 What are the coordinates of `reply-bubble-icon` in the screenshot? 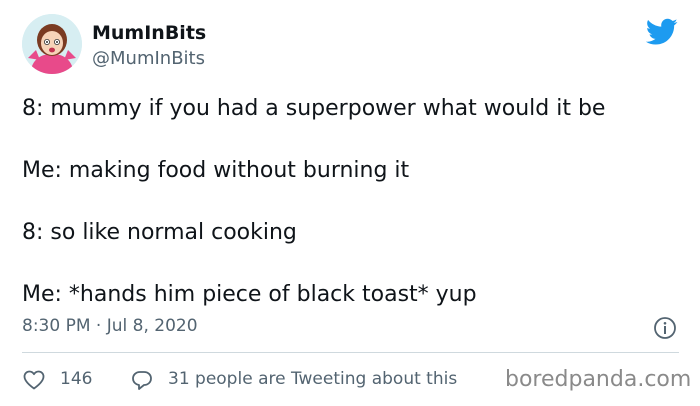 It's located at (142, 380).